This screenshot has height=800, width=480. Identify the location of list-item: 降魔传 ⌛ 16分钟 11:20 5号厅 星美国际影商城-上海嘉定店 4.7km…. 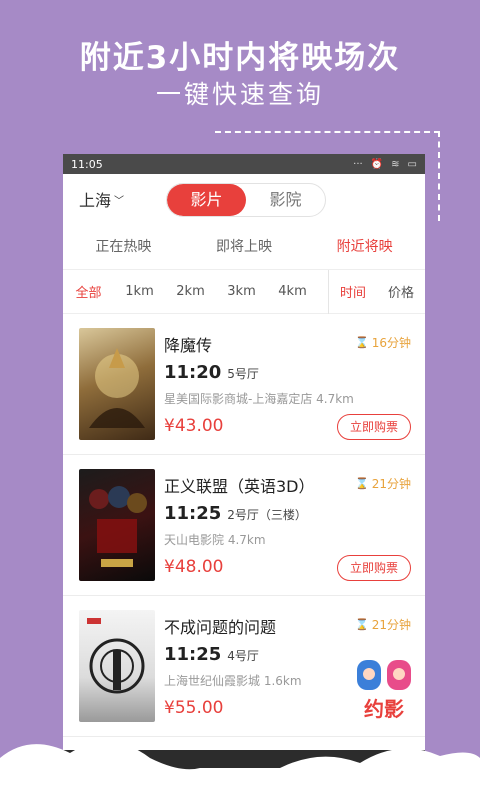
(244, 384).